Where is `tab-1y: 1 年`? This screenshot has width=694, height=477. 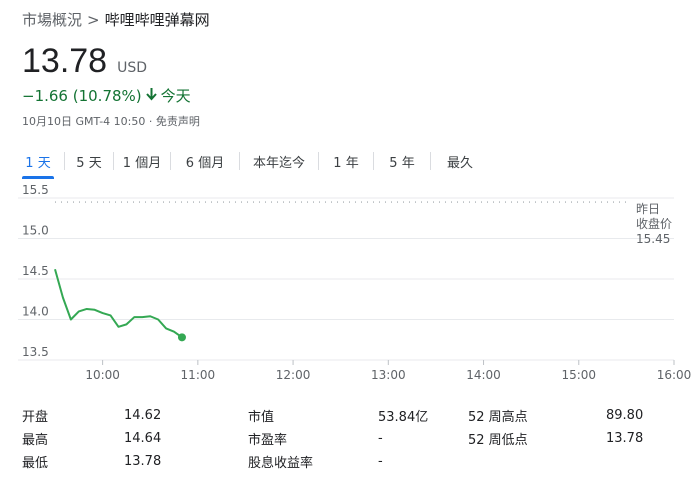 tab-1y: 1 年 is located at coordinates (346, 161).